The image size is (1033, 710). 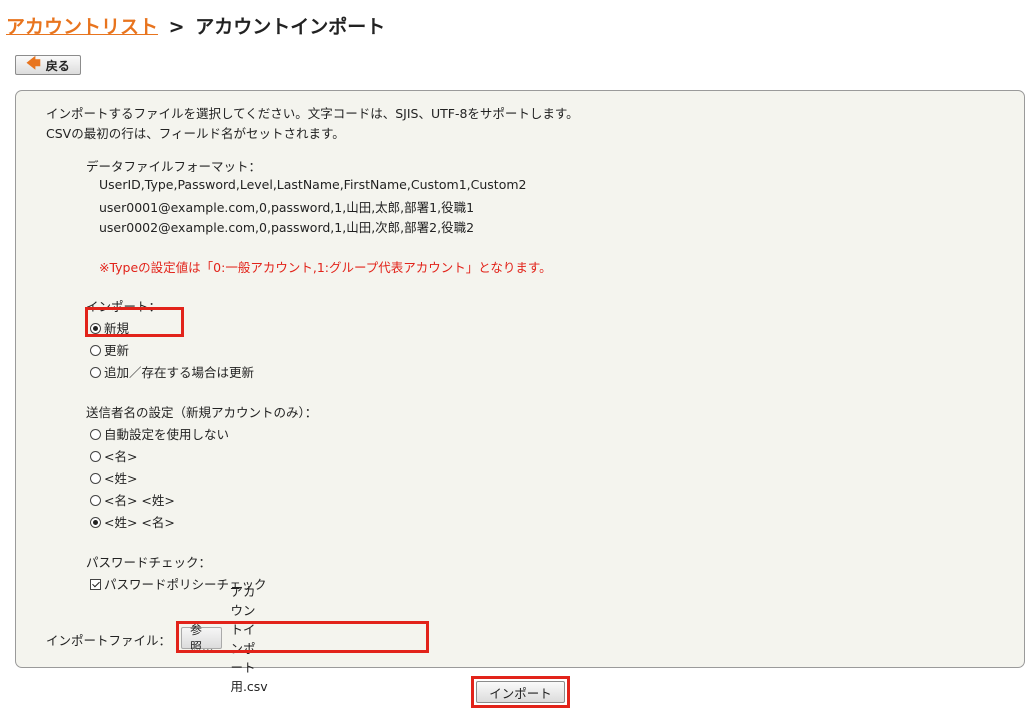 What do you see at coordinates (121, 456) in the screenshot?
I see `sender-name-first-label: <名>` at bounding box center [121, 456].